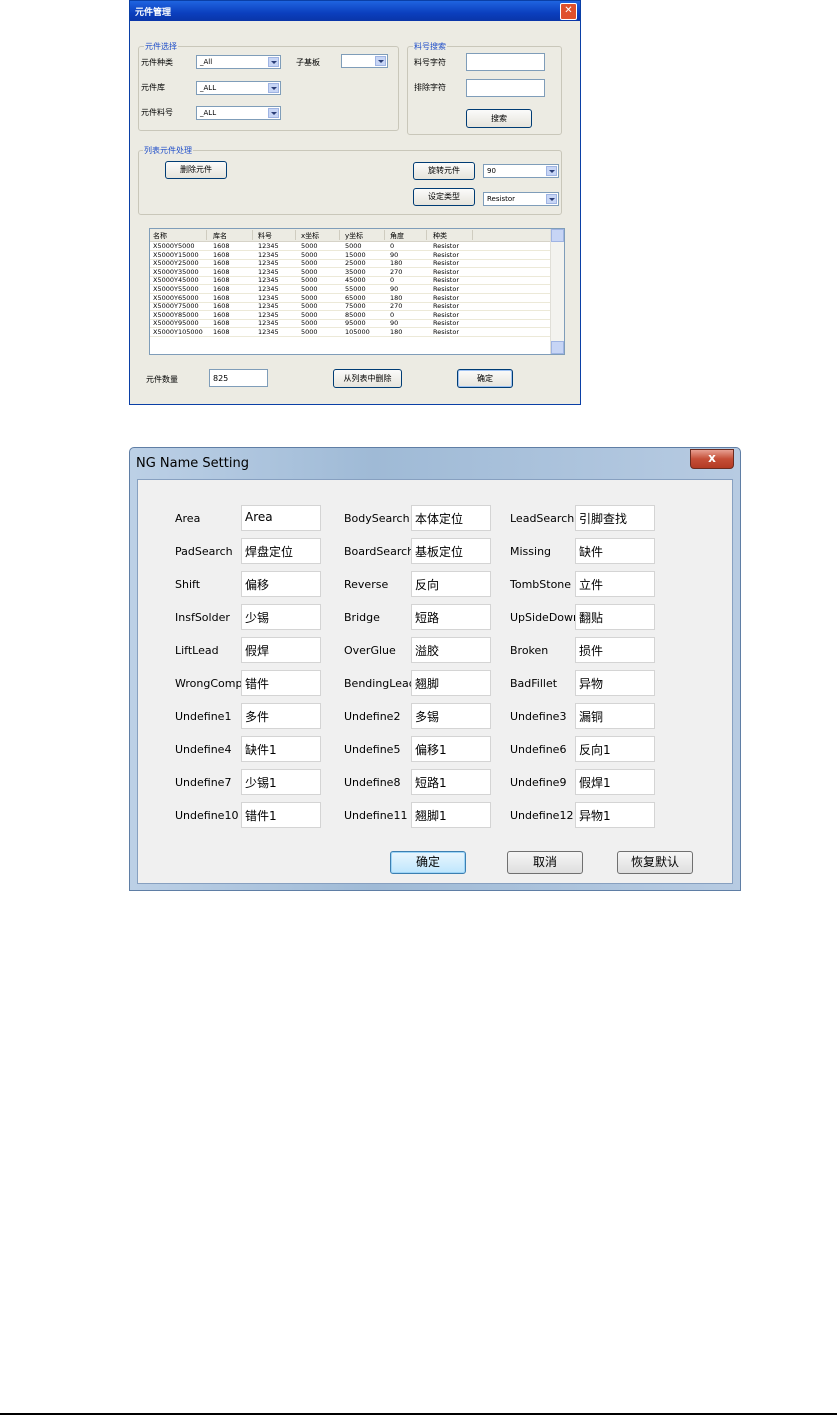  I want to click on column-header: 料号, so click(265, 236).